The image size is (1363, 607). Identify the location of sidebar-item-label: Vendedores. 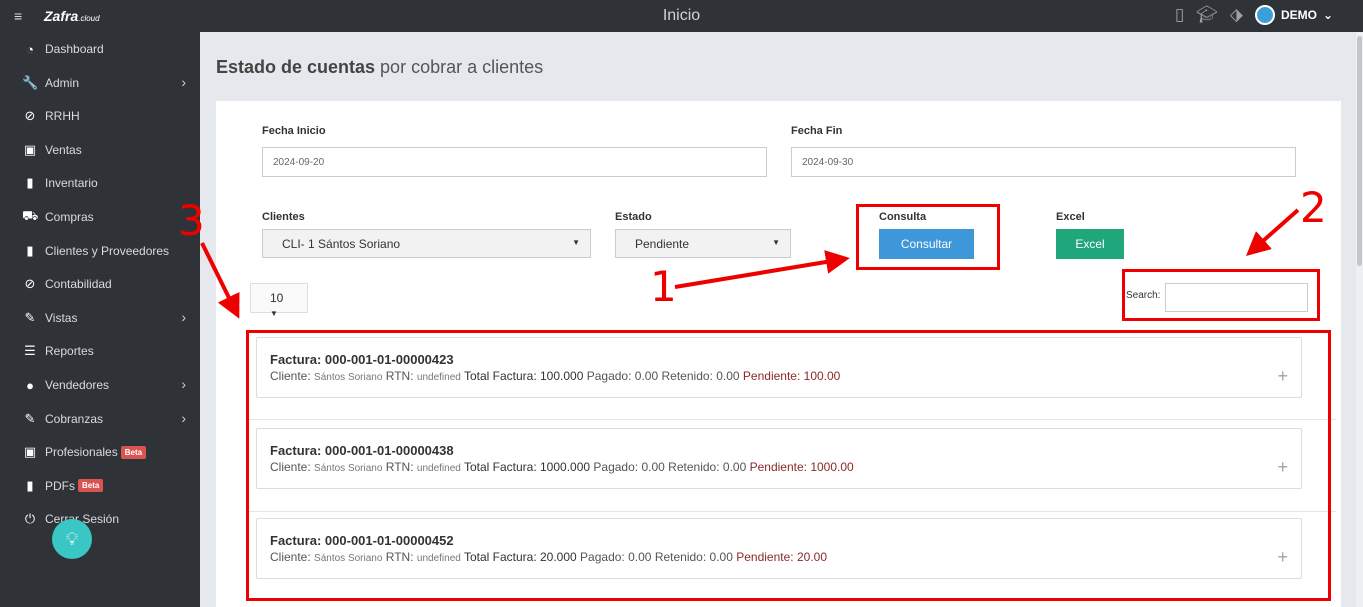
(77, 385).